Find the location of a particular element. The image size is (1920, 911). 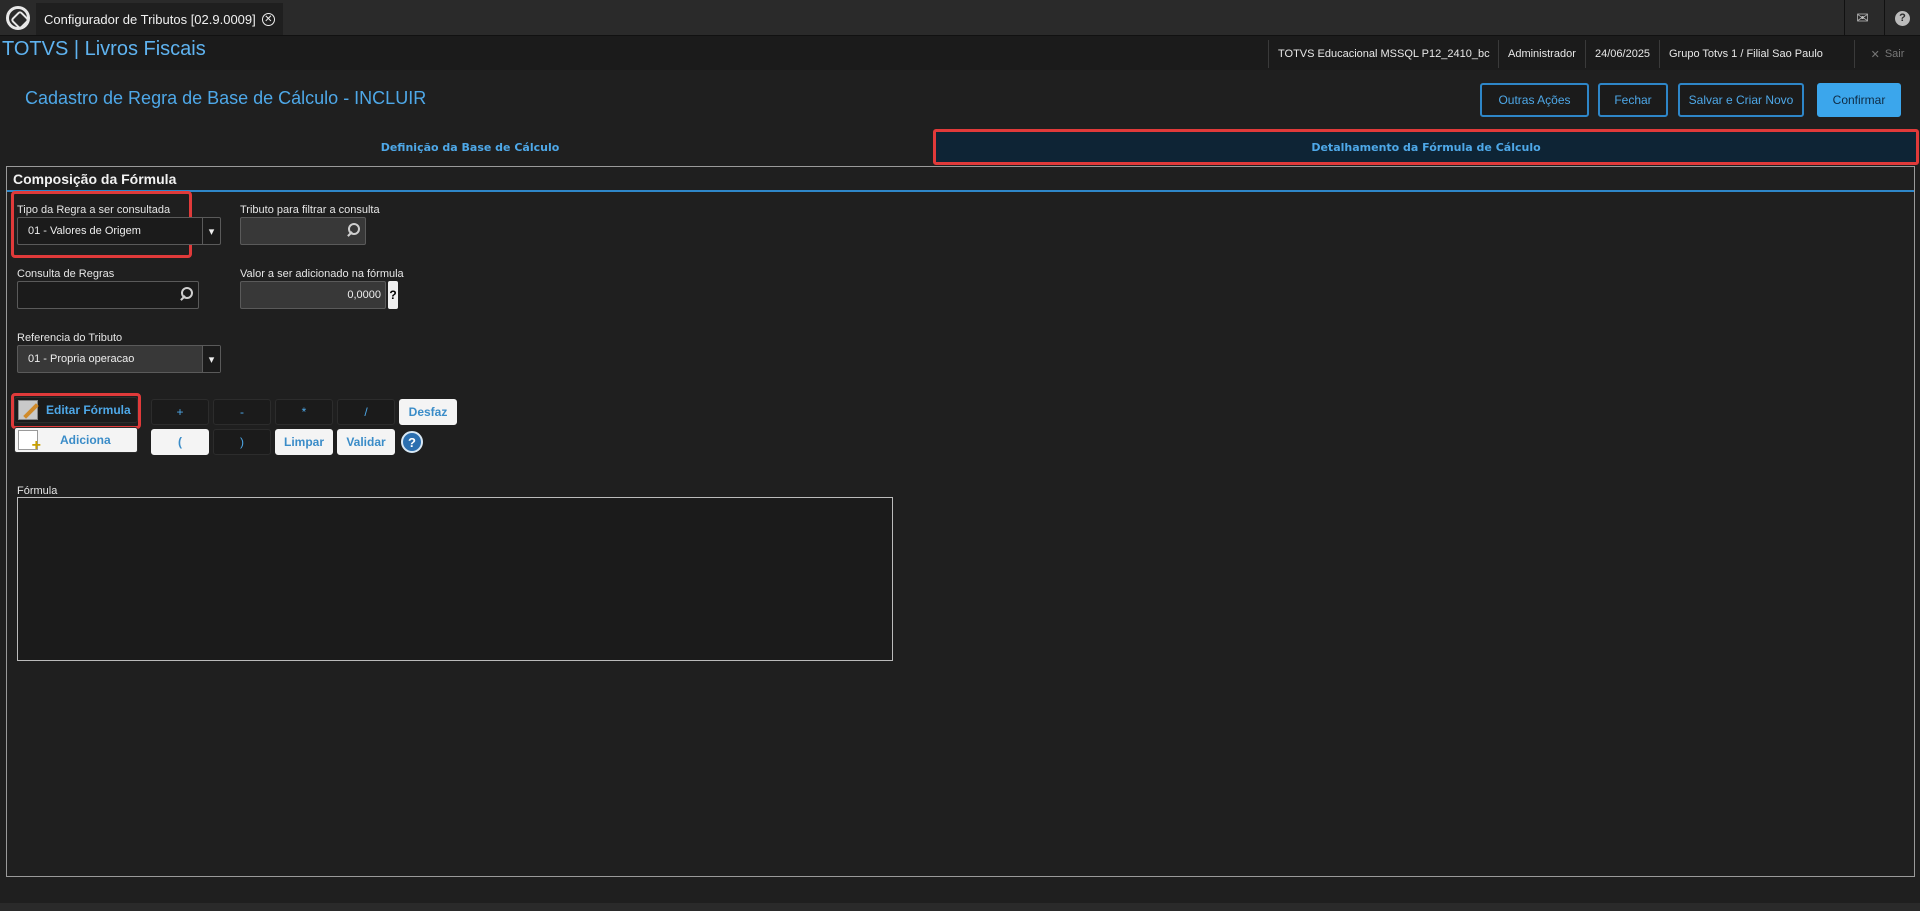

tab-configurador-tributos: Configurador de Tributos [02.9.0009] ✕ is located at coordinates (159, 19).